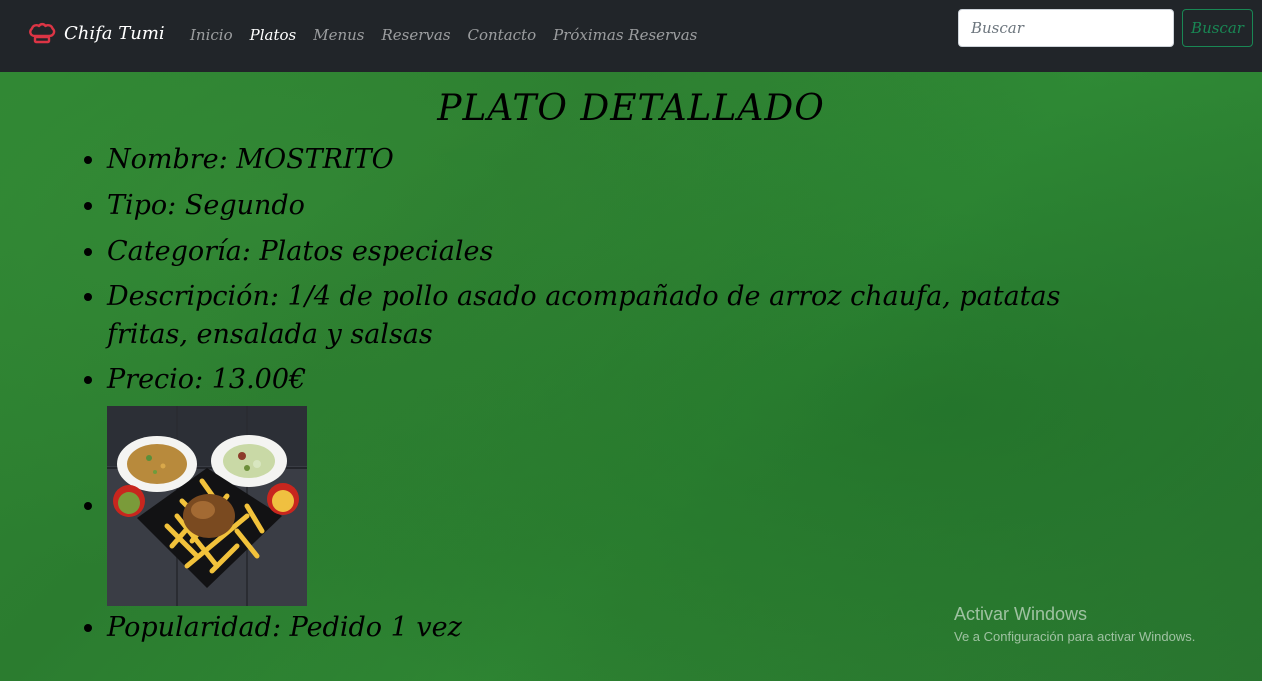  Describe the element at coordinates (612, 380) in the screenshot. I see `dish-price: Precio: 13.00€` at that location.